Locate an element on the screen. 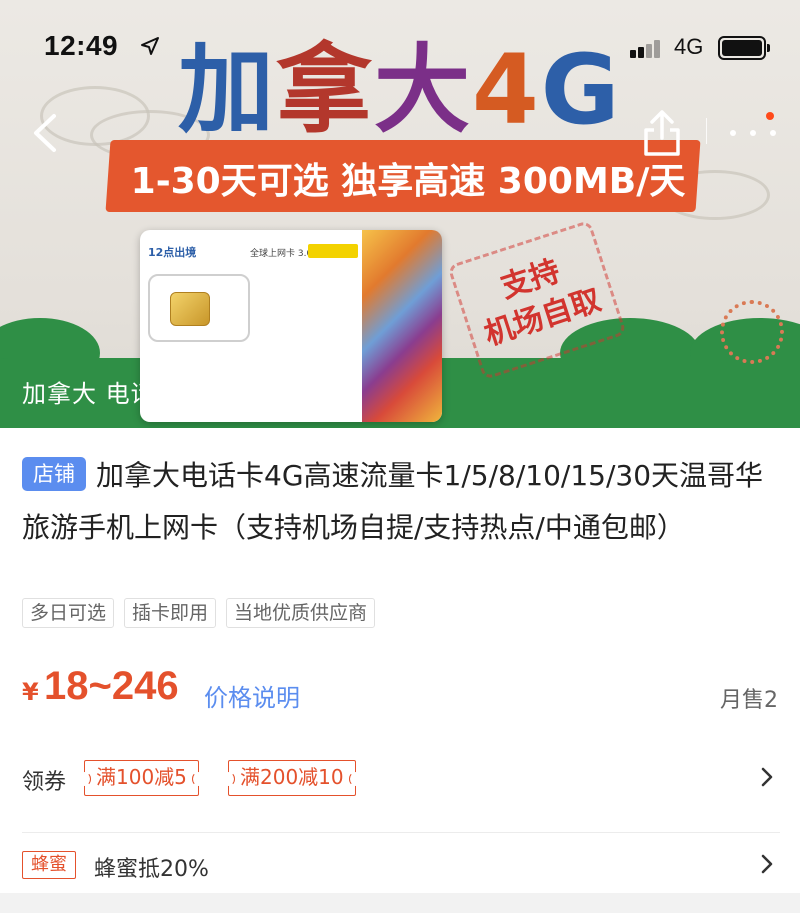  more-icon is located at coordinates (756, 131).